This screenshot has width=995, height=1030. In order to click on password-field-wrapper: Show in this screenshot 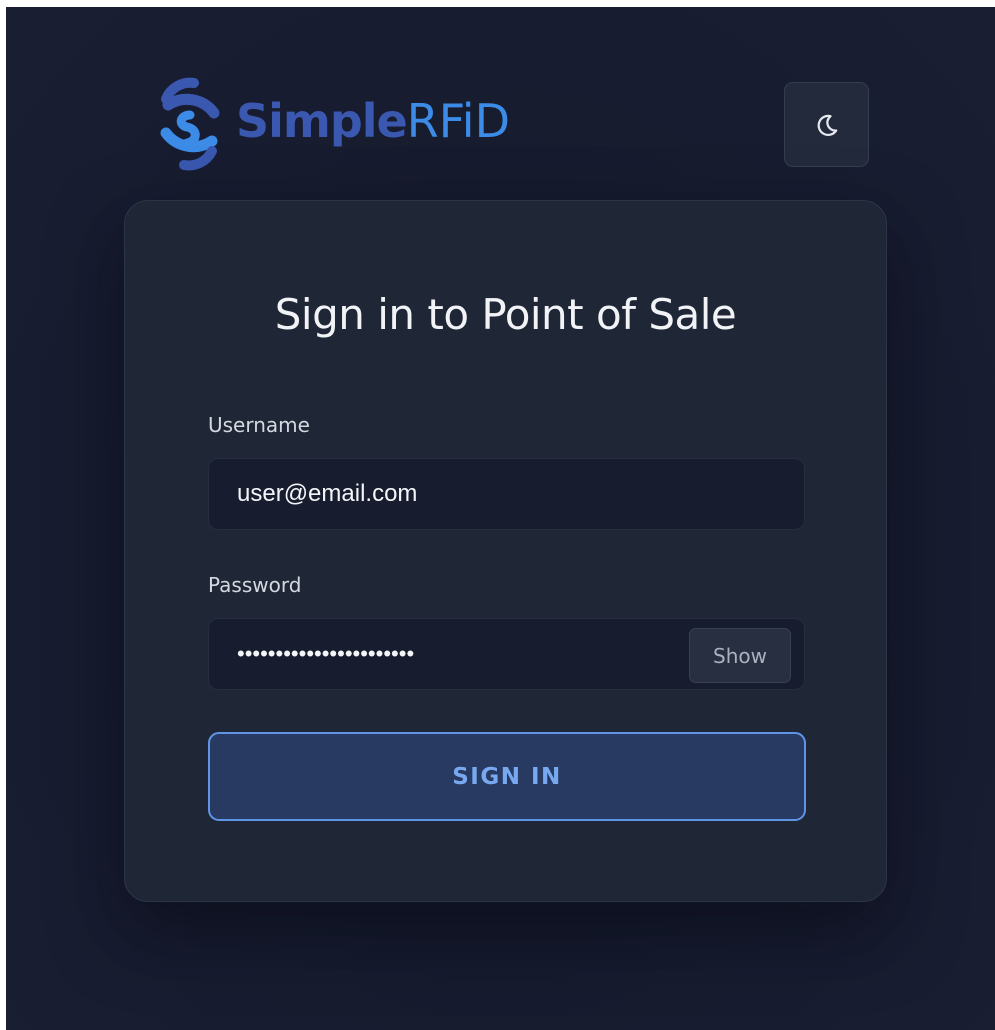, I will do `click(506, 654)`.